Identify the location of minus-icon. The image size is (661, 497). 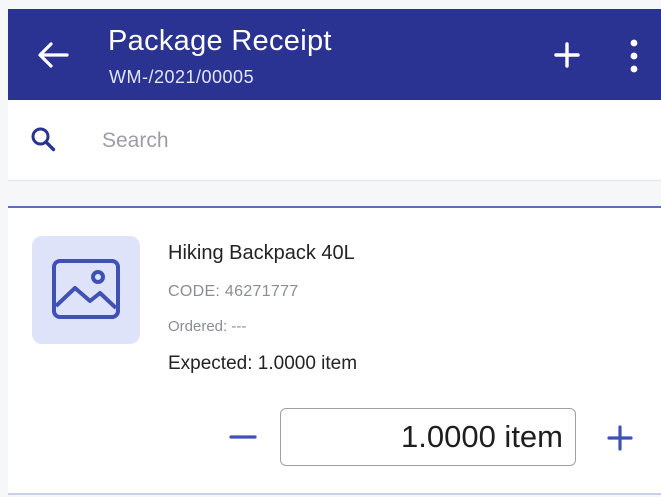
(243, 437).